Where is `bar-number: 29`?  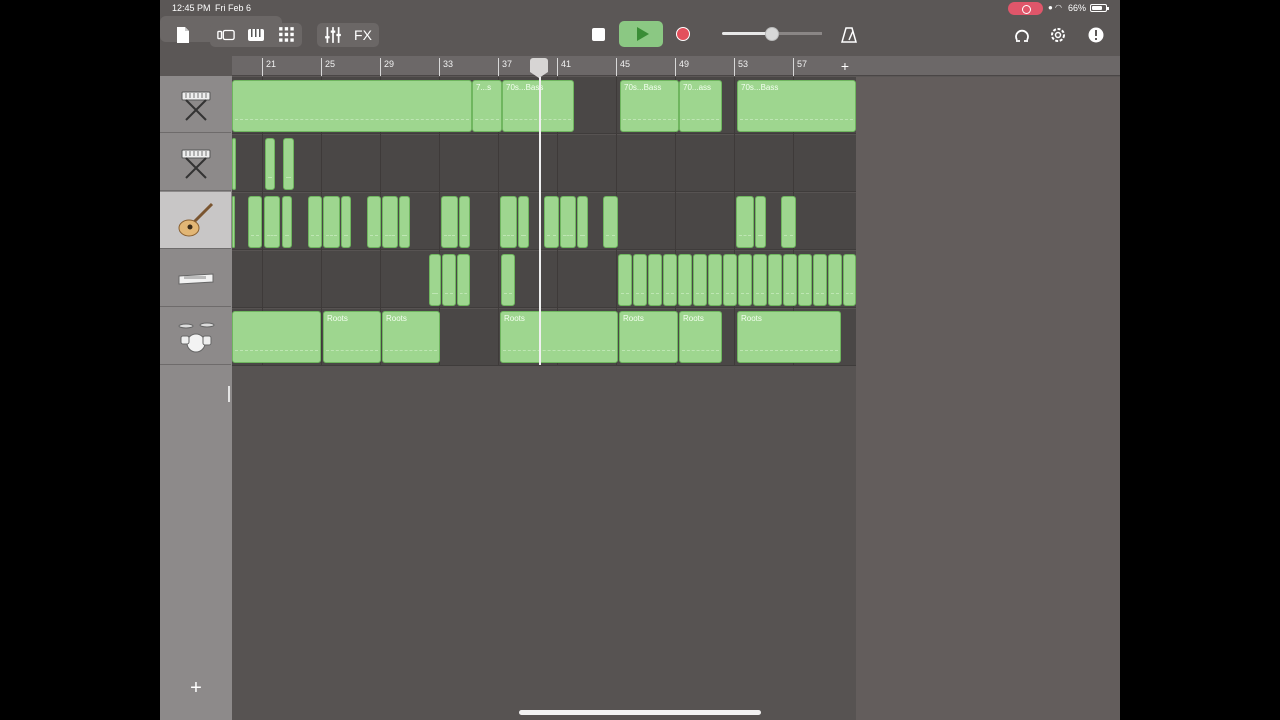
bar-number: 29 is located at coordinates (389, 64).